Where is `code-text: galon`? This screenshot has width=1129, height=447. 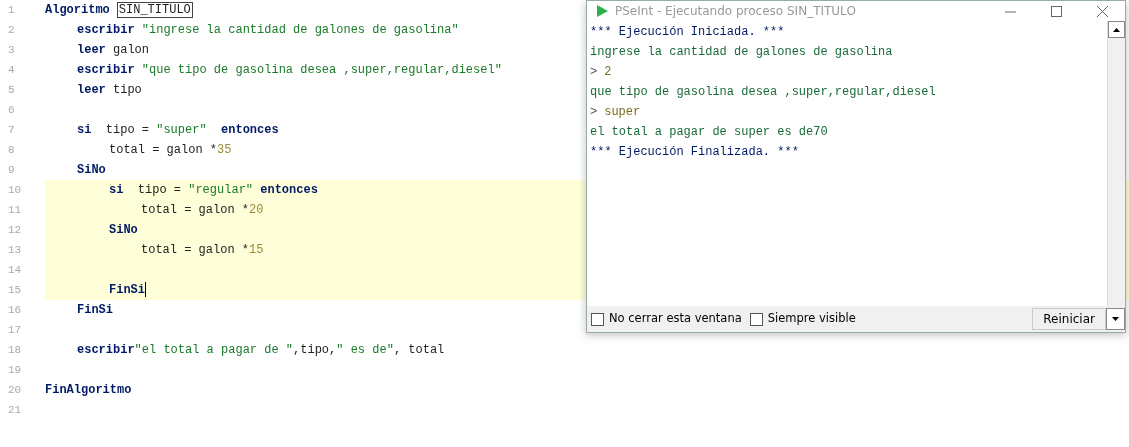
code-text: galon is located at coordinates (131, 50).